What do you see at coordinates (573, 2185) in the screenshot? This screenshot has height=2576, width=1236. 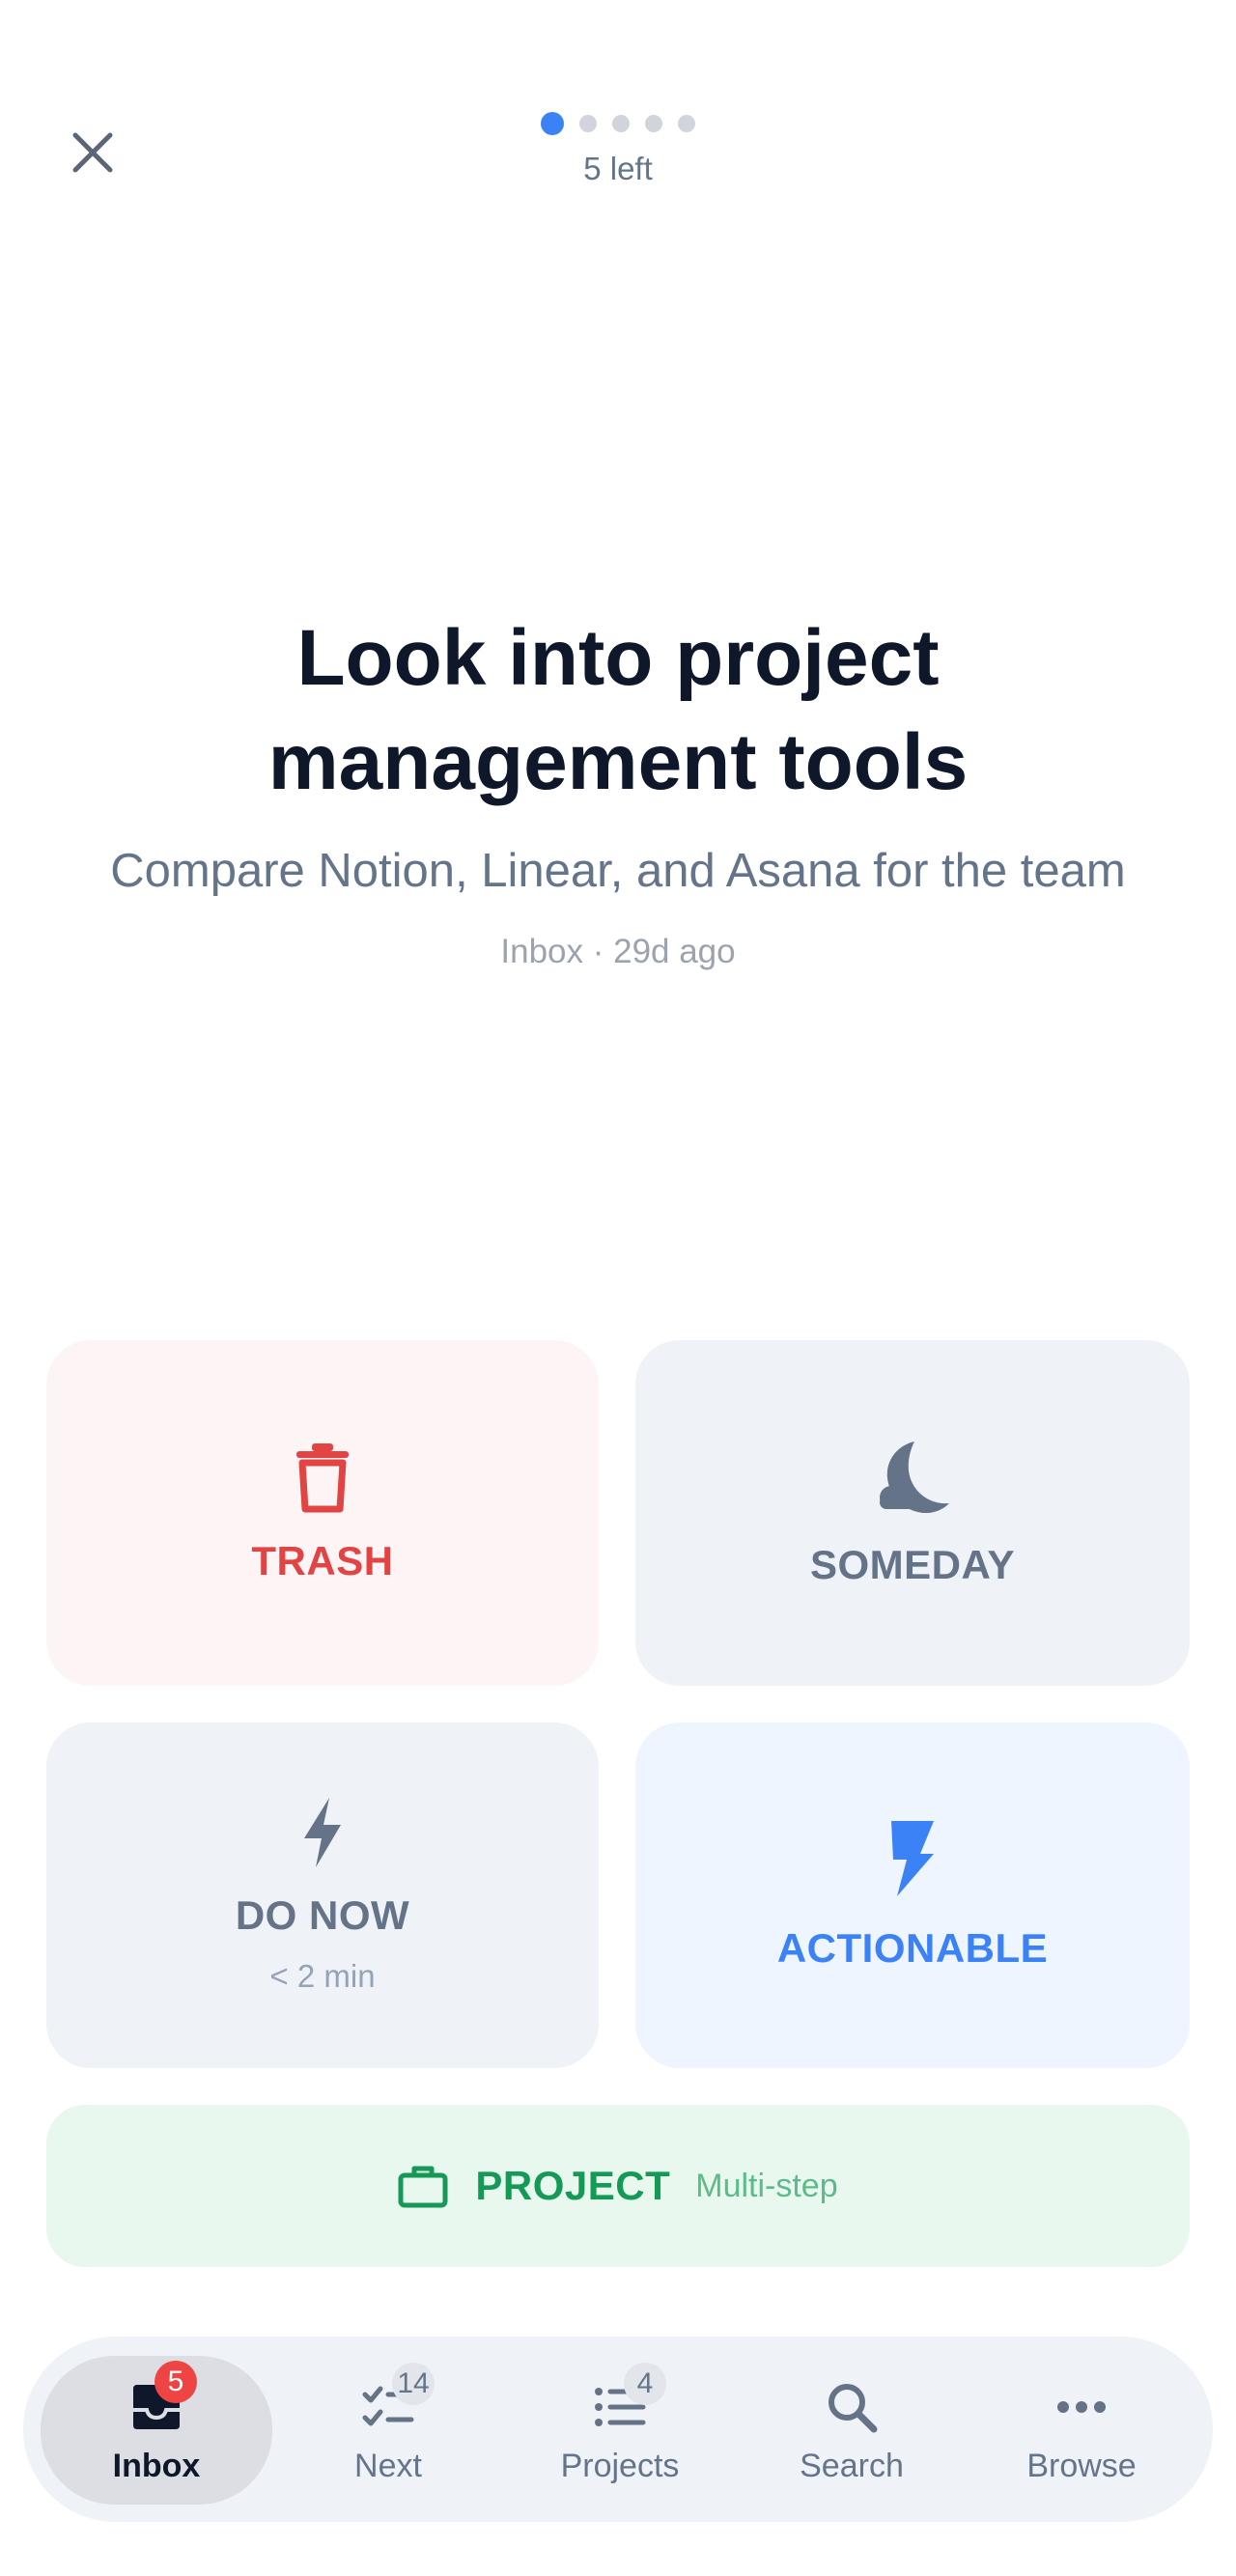 I see `project-label: PROJECT` at bounding box center [573, 2185].